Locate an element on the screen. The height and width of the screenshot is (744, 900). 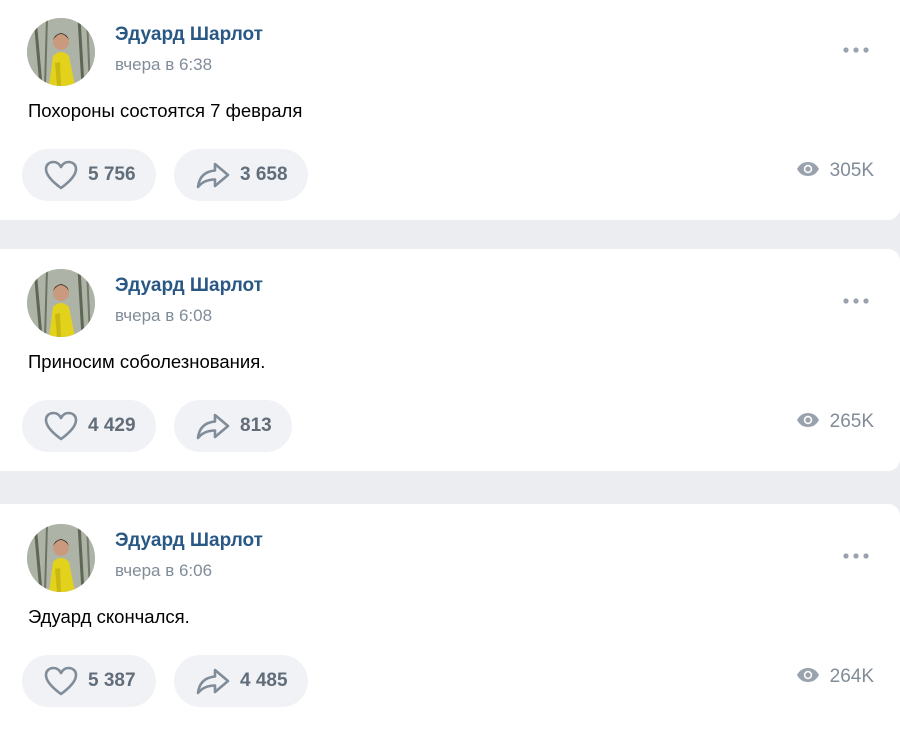
share-button: 3 658 is located at coordinates (241, 175).